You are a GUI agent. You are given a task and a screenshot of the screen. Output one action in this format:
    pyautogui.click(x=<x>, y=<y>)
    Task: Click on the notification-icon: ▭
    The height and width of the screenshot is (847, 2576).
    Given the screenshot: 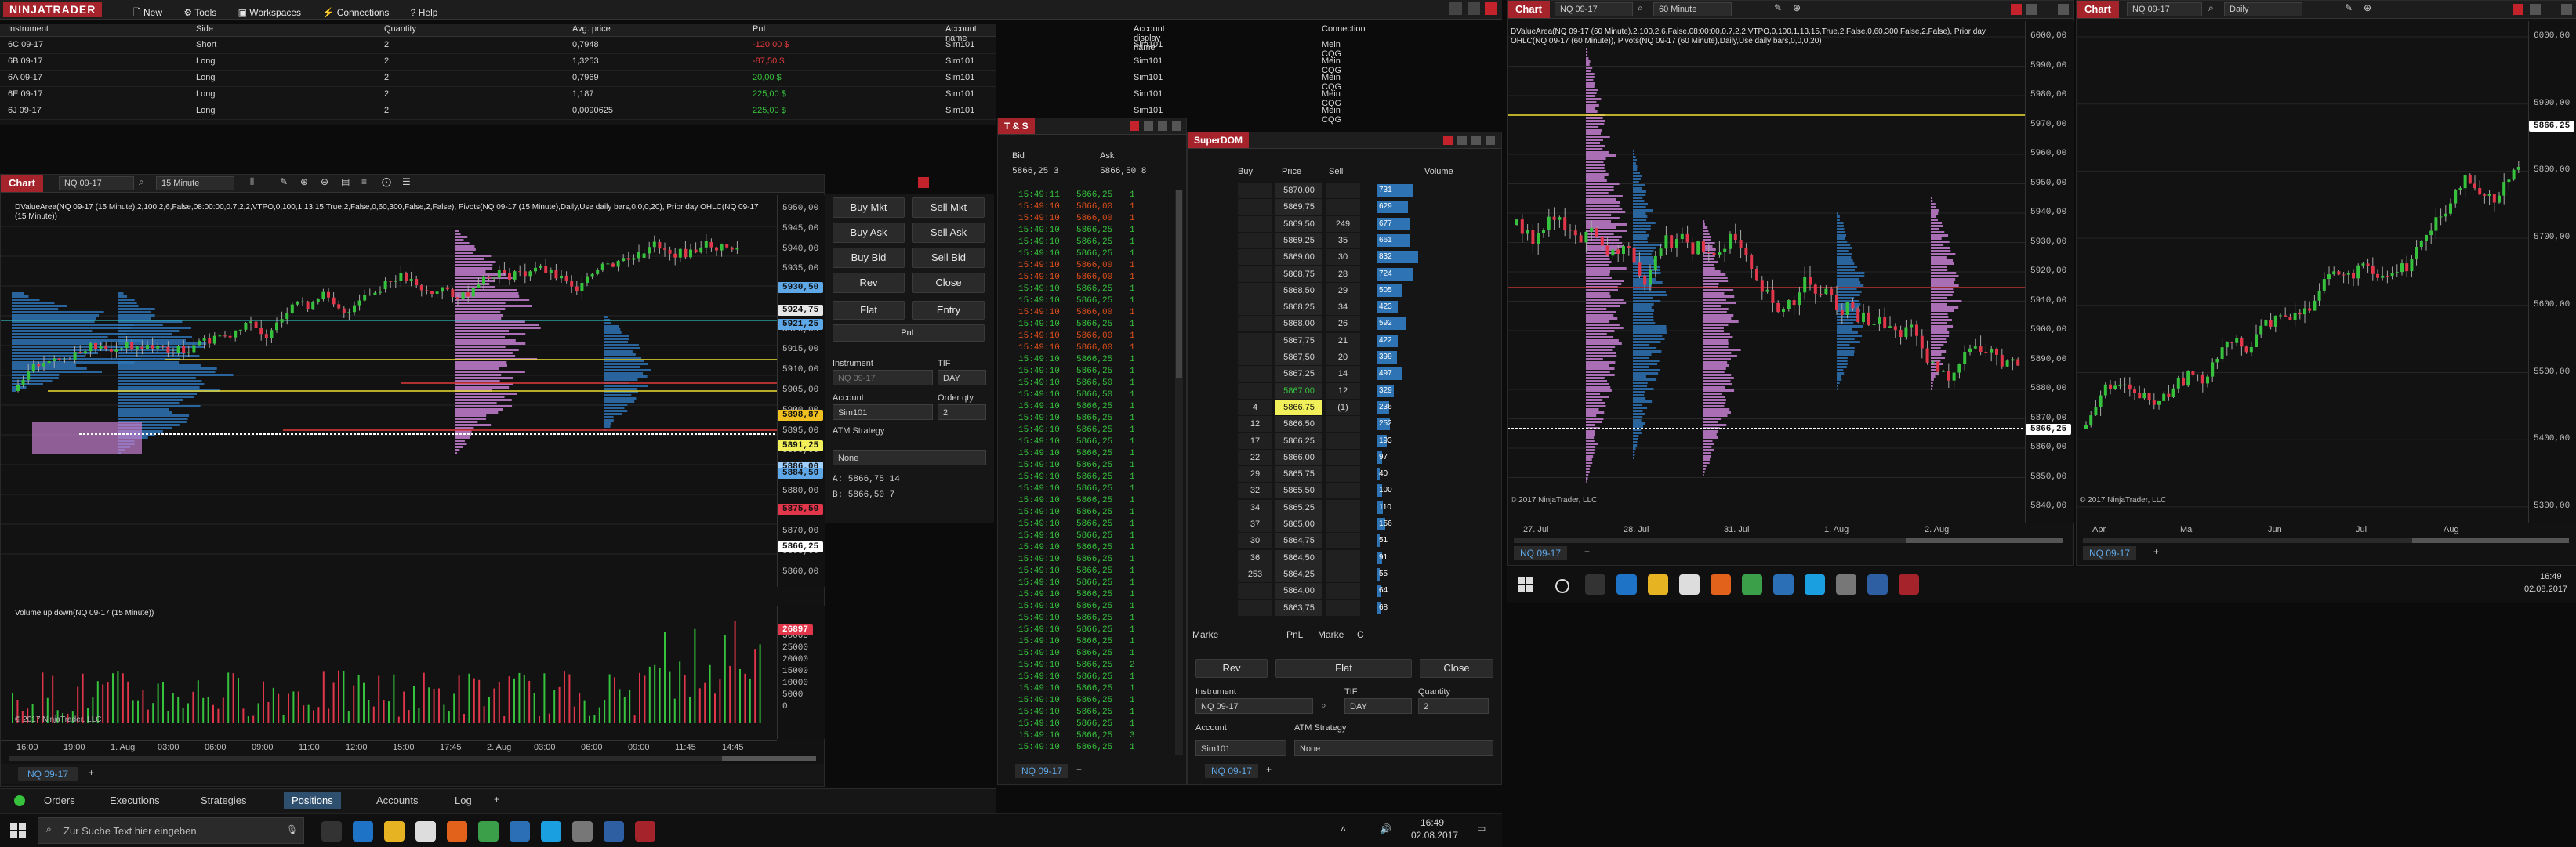 What is the action you would take?
    pyautogui.click(x=1482, y=829)
    